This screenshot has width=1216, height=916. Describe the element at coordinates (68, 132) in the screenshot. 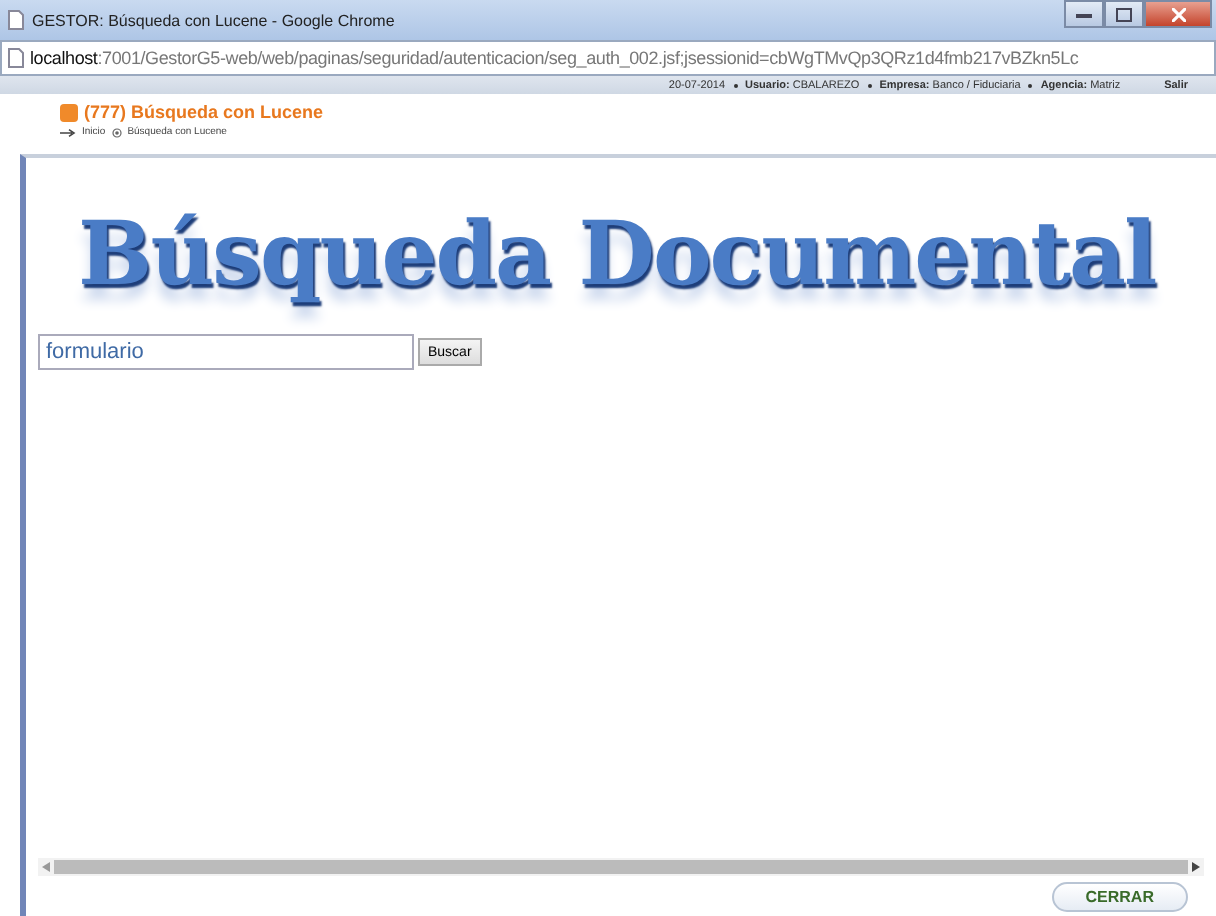

I see `arrow-icon` at that location.